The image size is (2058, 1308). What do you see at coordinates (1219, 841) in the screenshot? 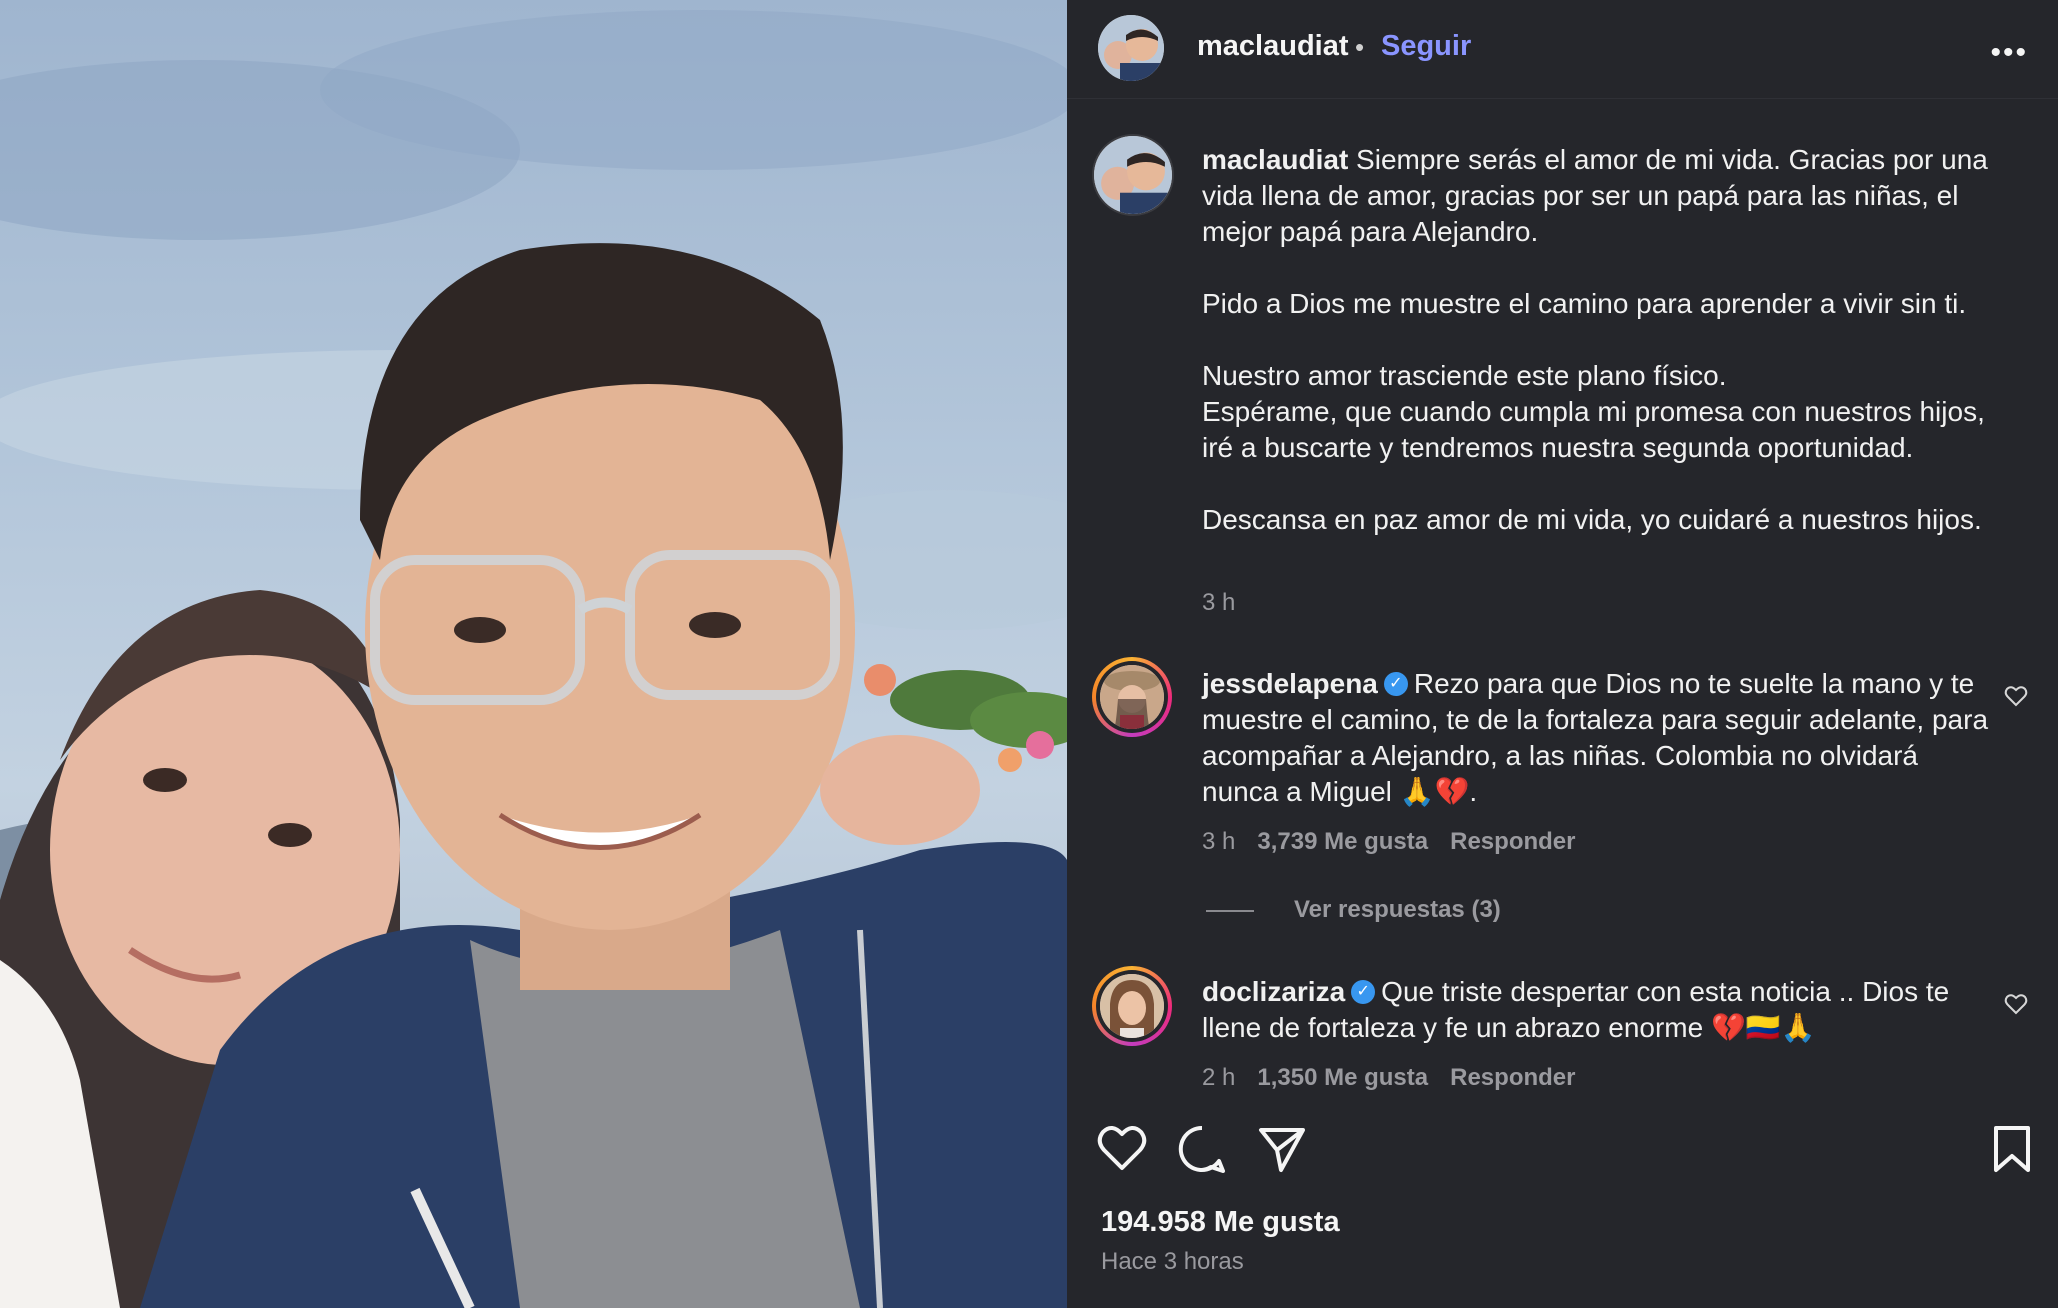
I see `comment-time: 3 h` at bounding box center [1219, 841].